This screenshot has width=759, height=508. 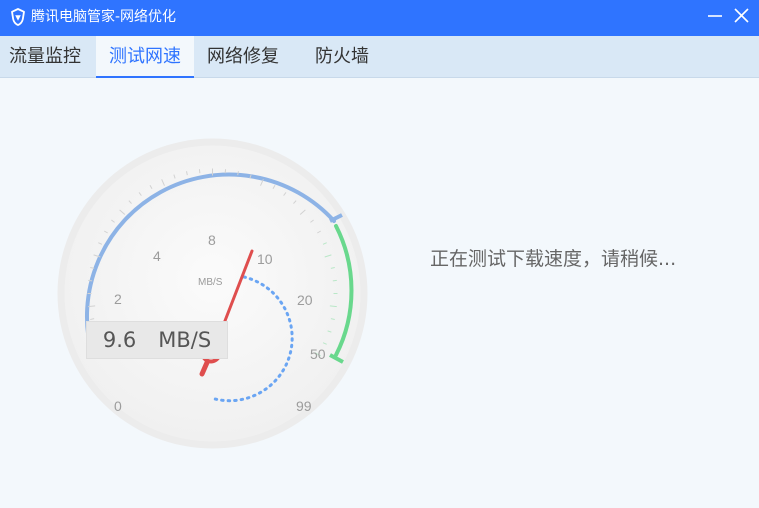 What do you see at coordinates (379, 18) in the screenshot?
I see `titlebar: 腾讯电脑管家-网络优化` at bounding box center [379, 18].